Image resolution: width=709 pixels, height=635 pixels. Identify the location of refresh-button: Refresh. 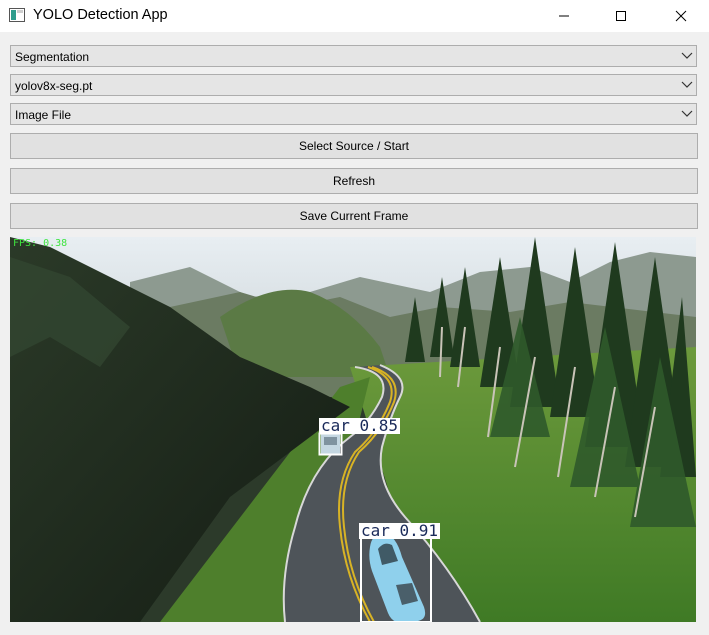
(354, 181).